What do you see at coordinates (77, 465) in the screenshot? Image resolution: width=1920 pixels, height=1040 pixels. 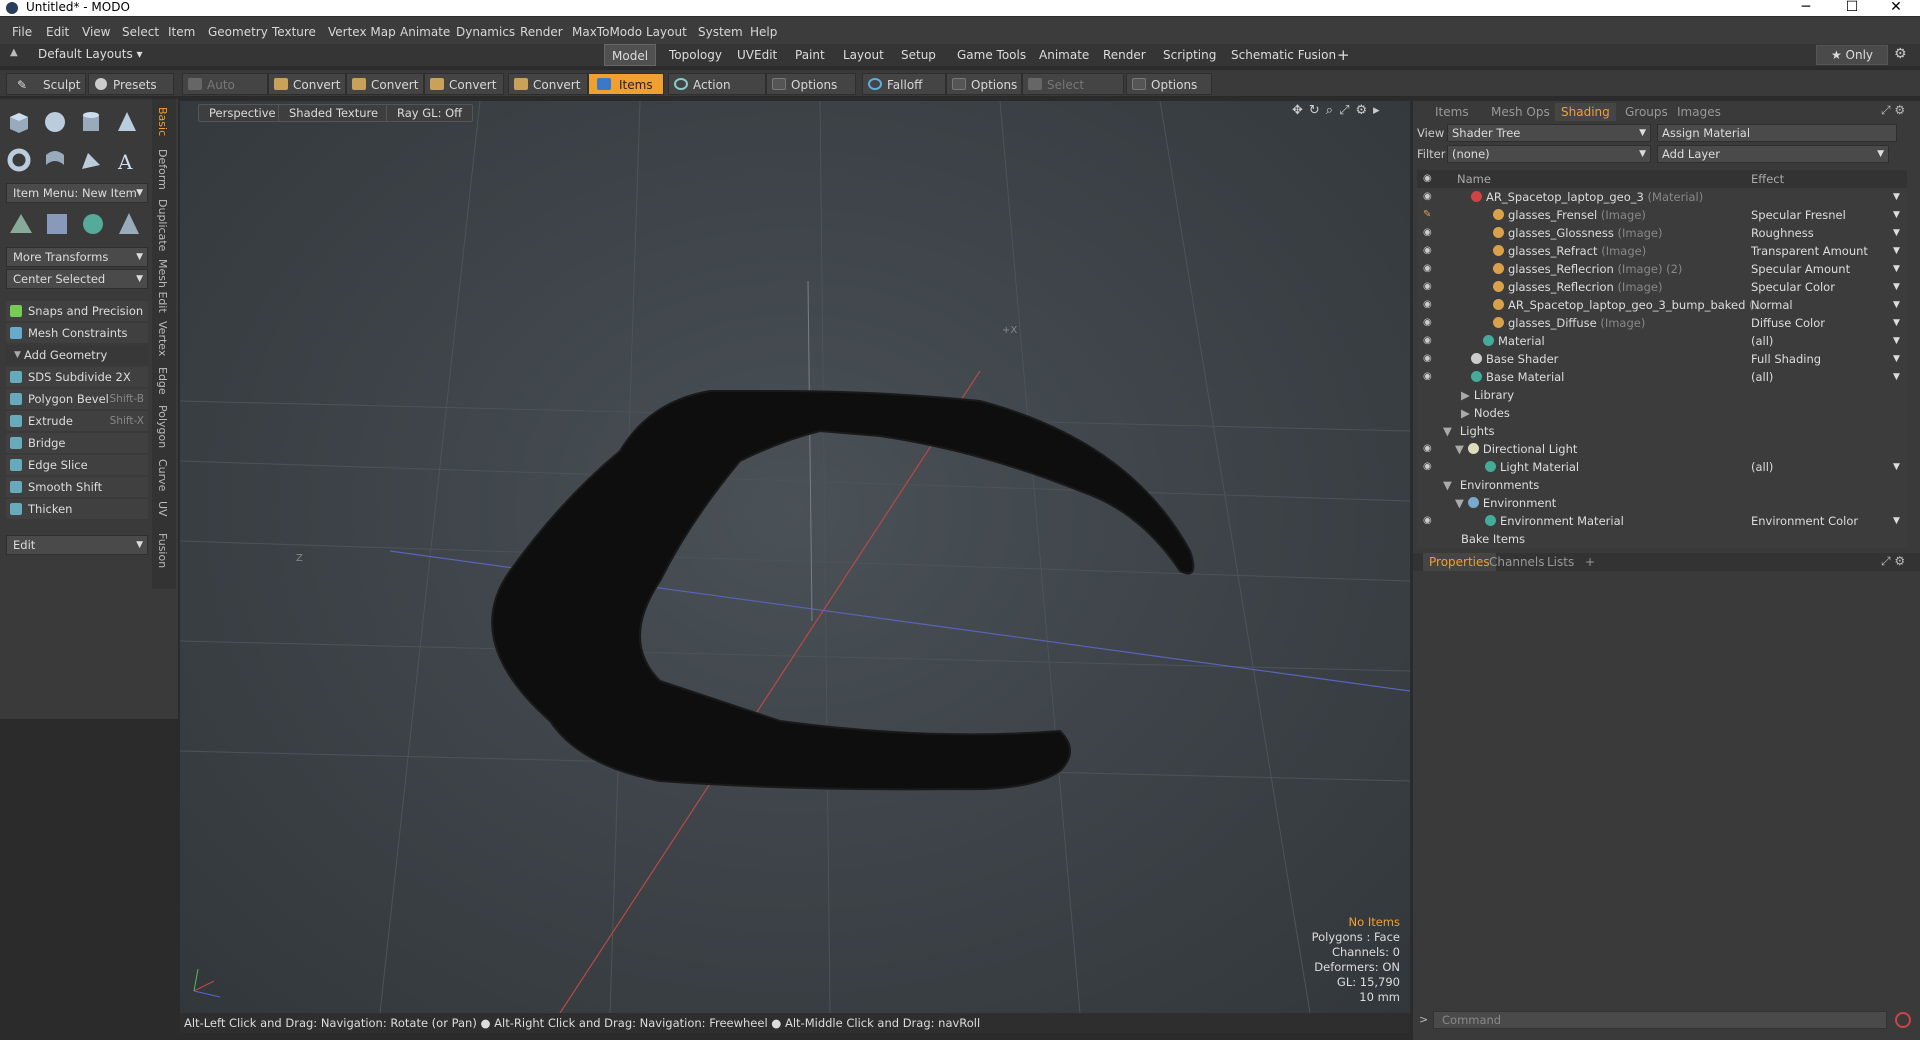 I see `edge-slice-button: Edge Slice` at bounding box center [77, 465].